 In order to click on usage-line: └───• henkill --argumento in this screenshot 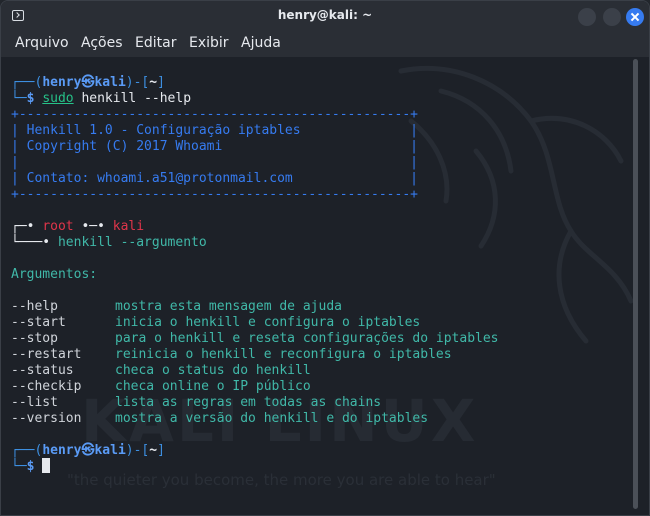, I will do `click(109, 243)`.